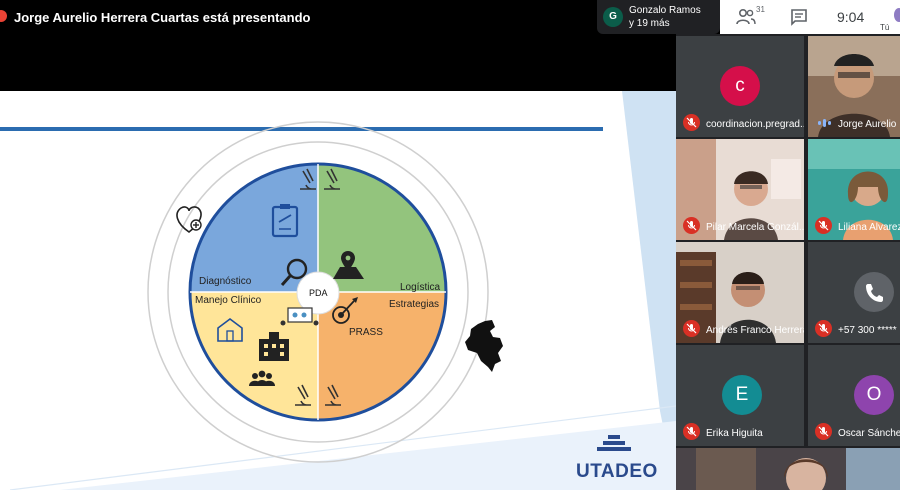 The image size is (900, 490). What do you see at coordinates (366, 332) in the screenshot?
I see `label-prass: PRASS` at bounding box center [366, 332].